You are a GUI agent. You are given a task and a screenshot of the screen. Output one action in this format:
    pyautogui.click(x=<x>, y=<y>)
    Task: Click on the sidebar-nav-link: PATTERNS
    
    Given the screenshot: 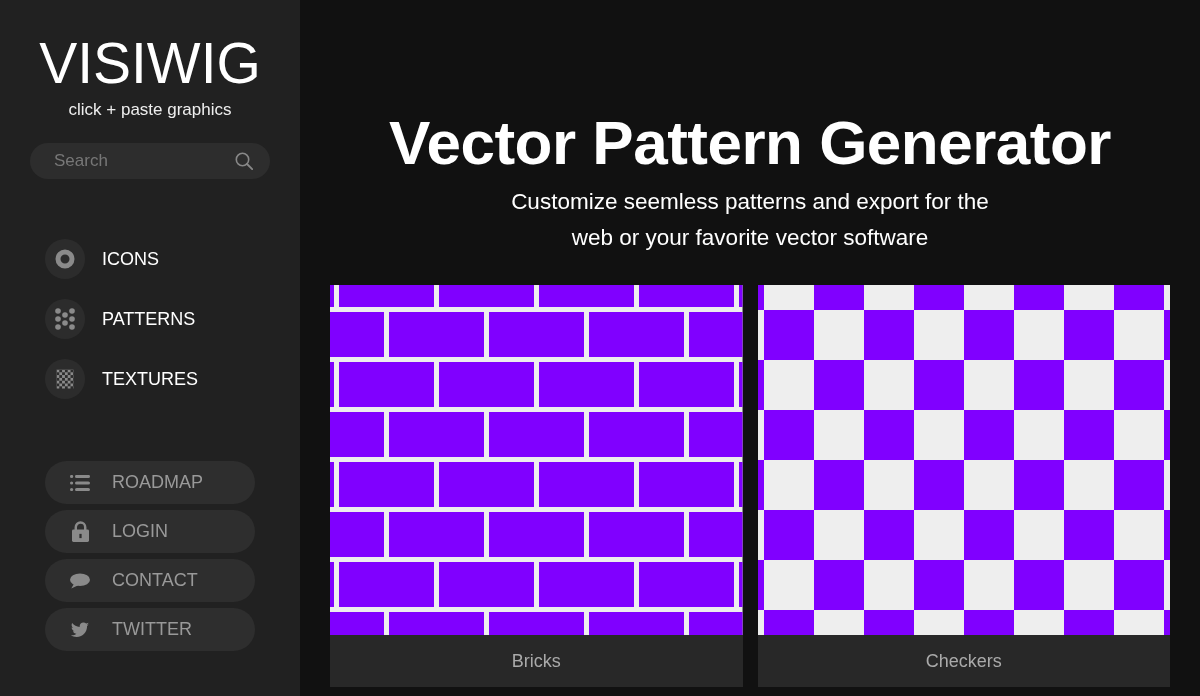 What is the action you would take?
    pyautogui.click(x=120, y=319)
    